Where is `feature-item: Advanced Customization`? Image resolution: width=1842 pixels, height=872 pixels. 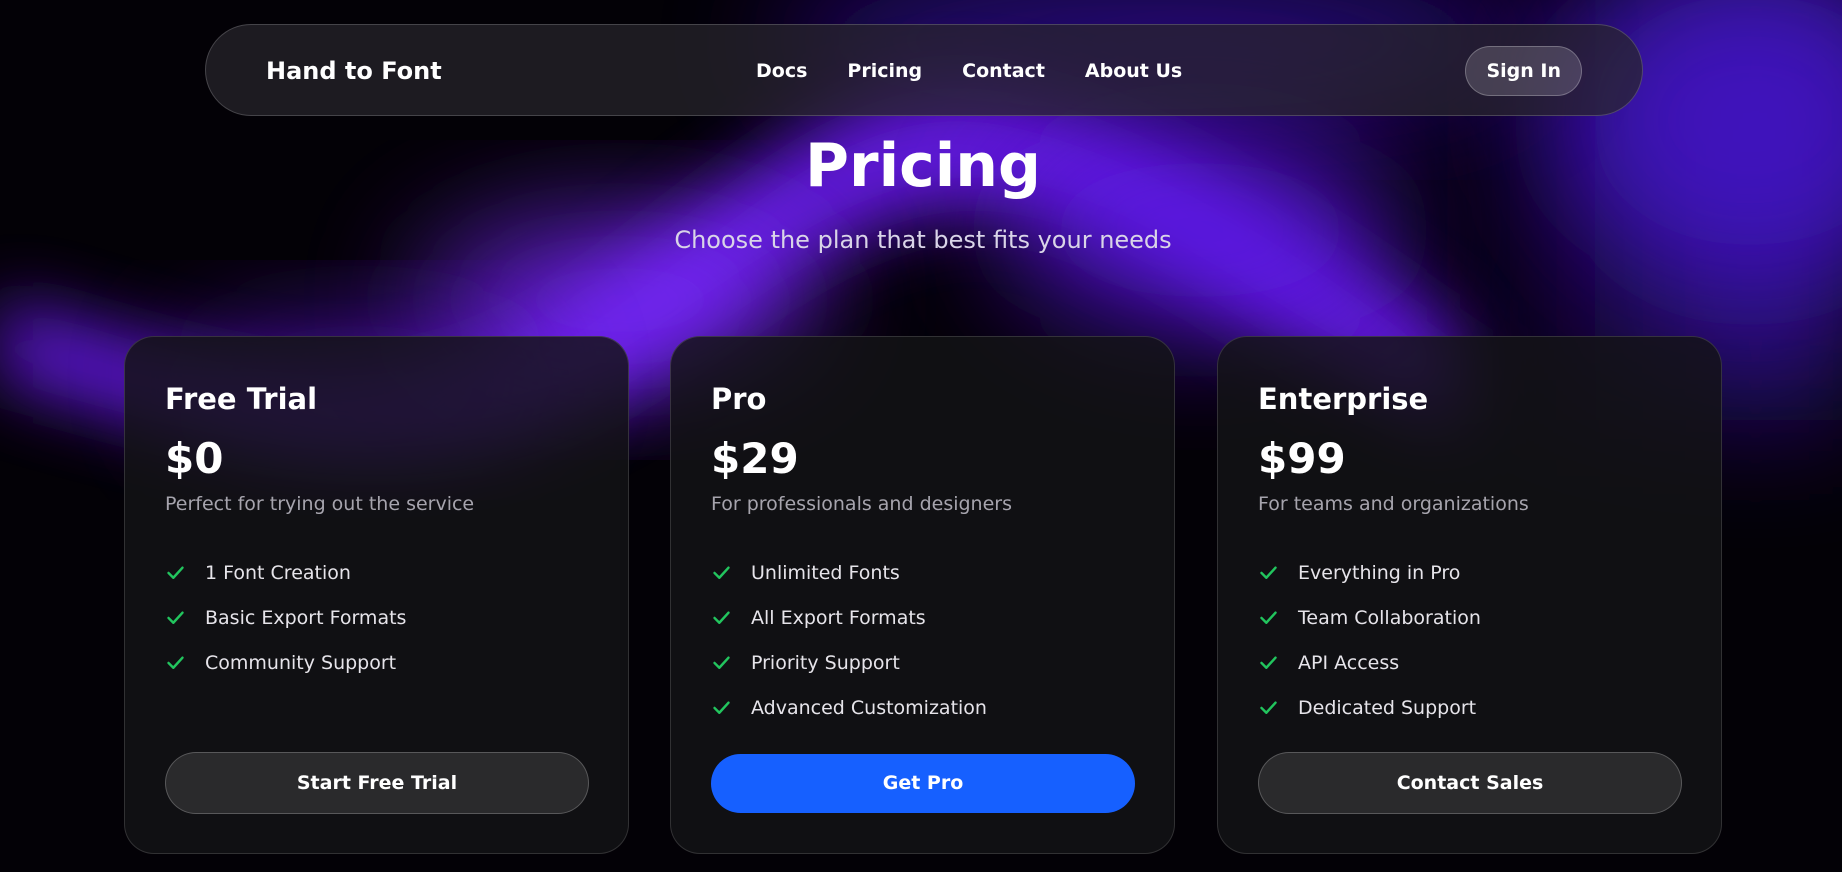 feature-item: Advanced Customization is located at coordinates (849, 707).